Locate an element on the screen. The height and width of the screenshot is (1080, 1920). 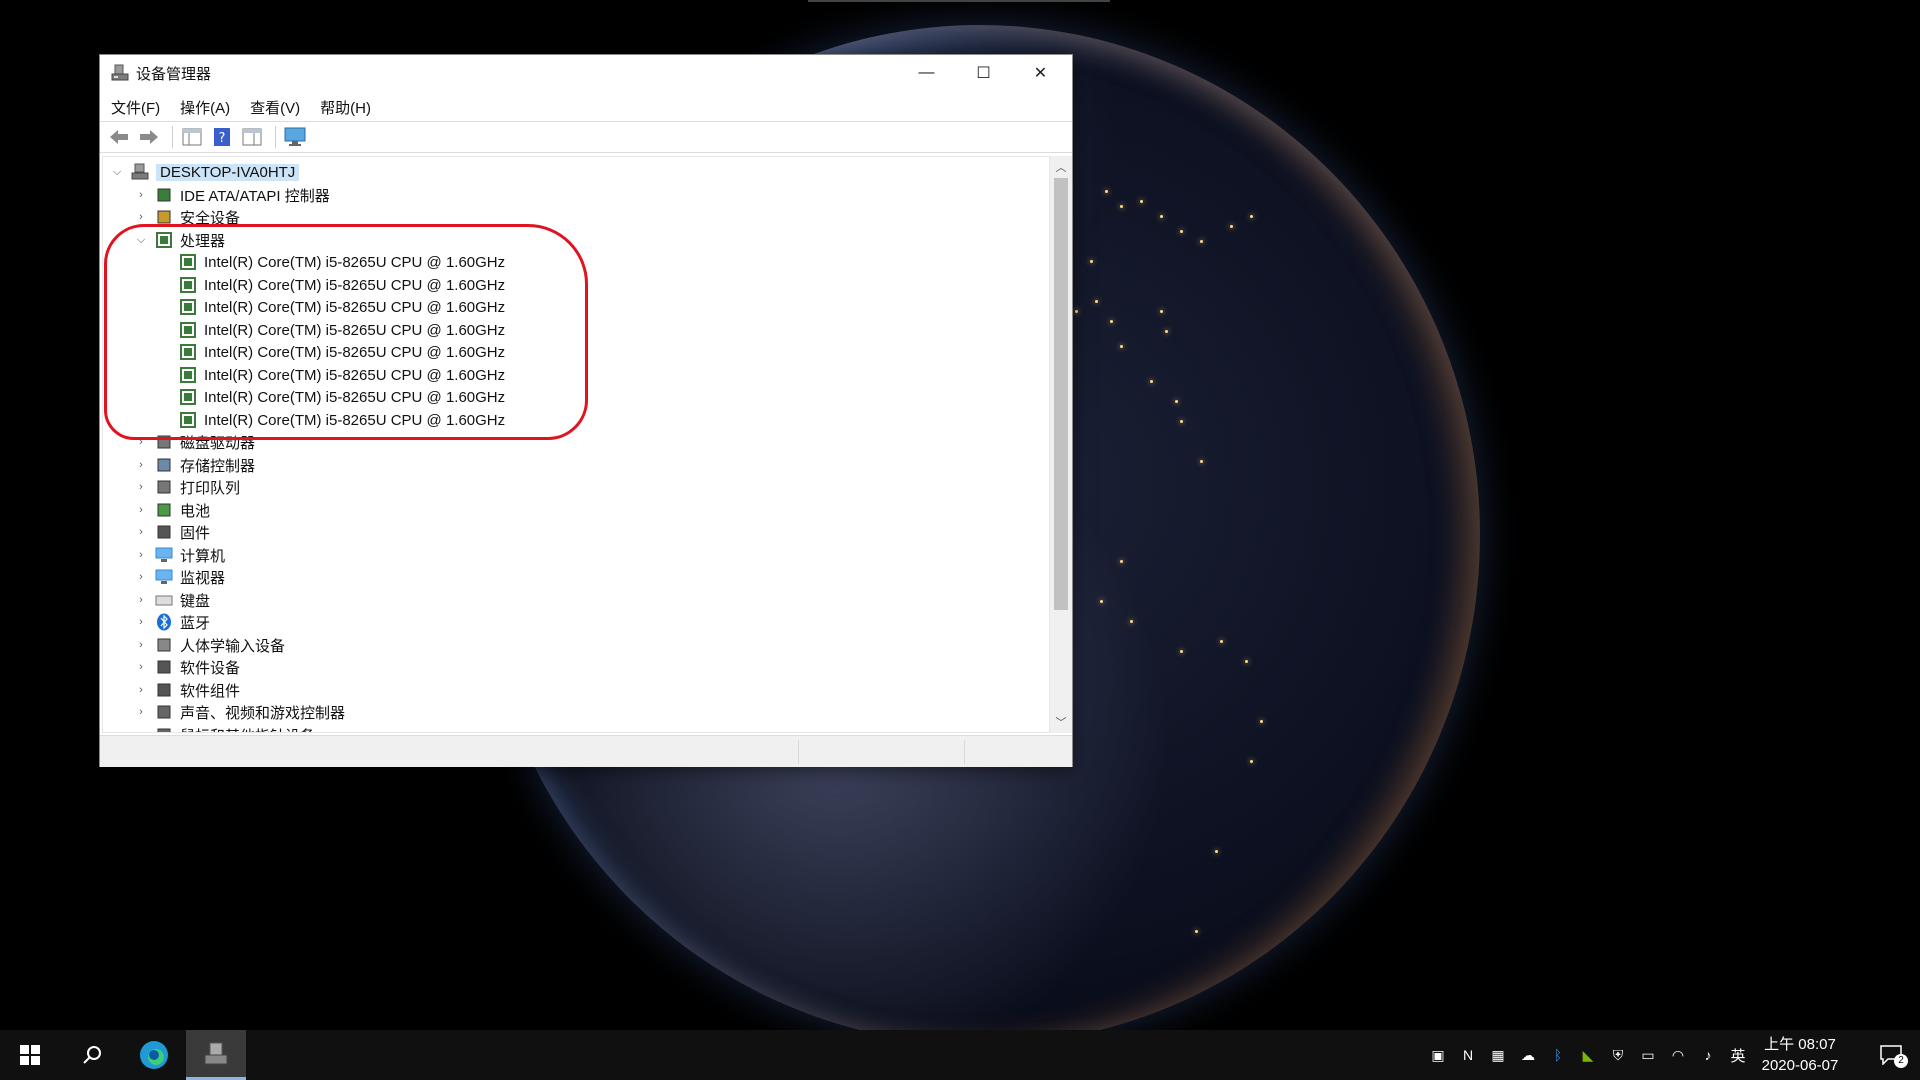
maximize-button: ☐ is located at coordinates (983, 73).